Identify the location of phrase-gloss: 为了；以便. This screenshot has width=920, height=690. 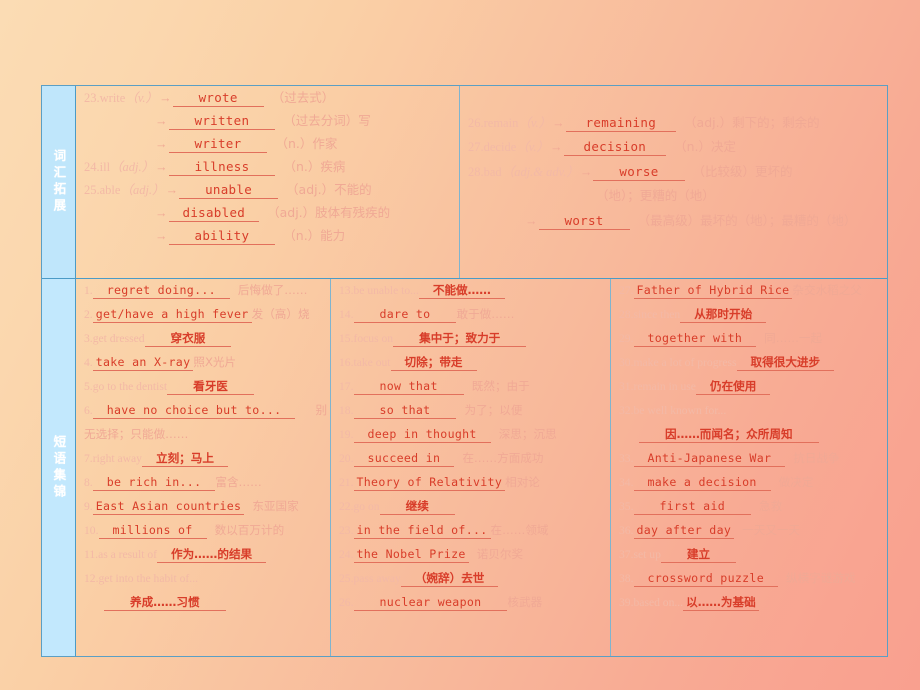
(493, 409).